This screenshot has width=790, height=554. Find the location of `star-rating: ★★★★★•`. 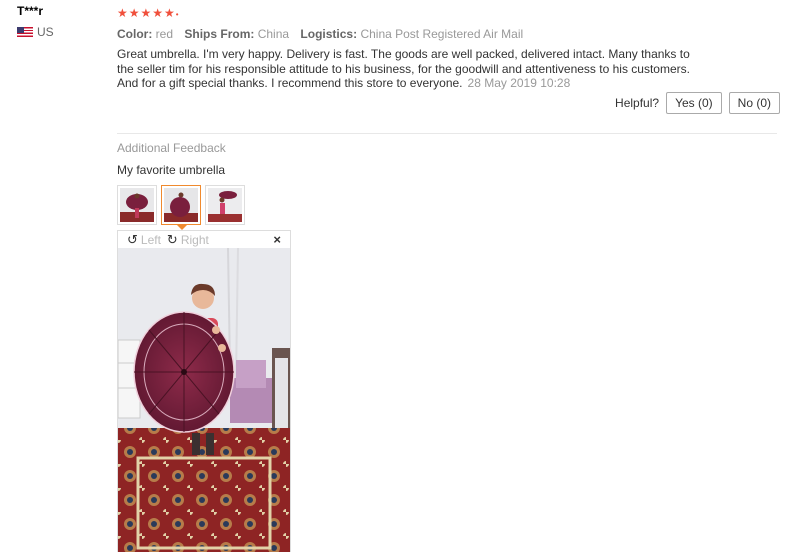

star-rating: ★★★★★• is located at coordinates (148, 13).